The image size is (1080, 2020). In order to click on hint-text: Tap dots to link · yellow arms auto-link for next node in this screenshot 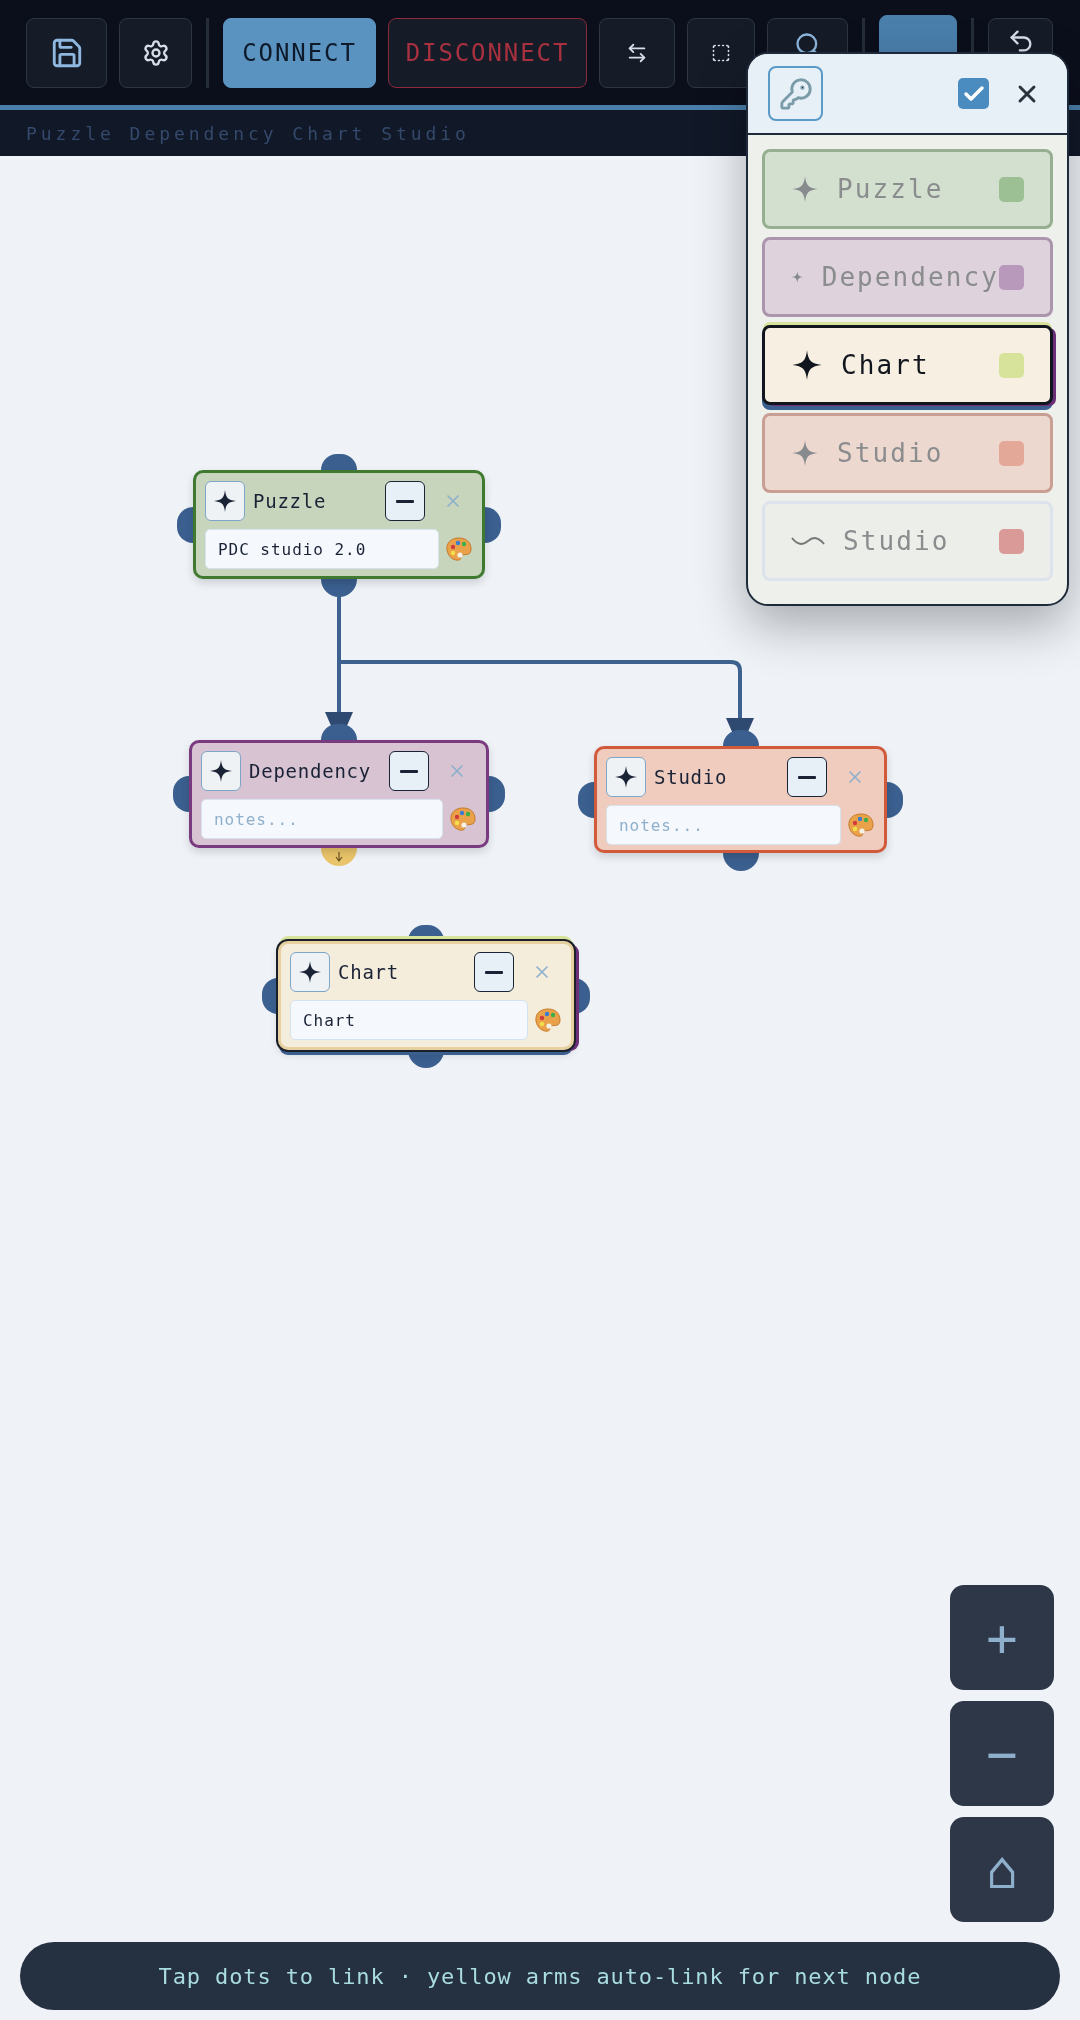, I will do `click(540, 1976)`.